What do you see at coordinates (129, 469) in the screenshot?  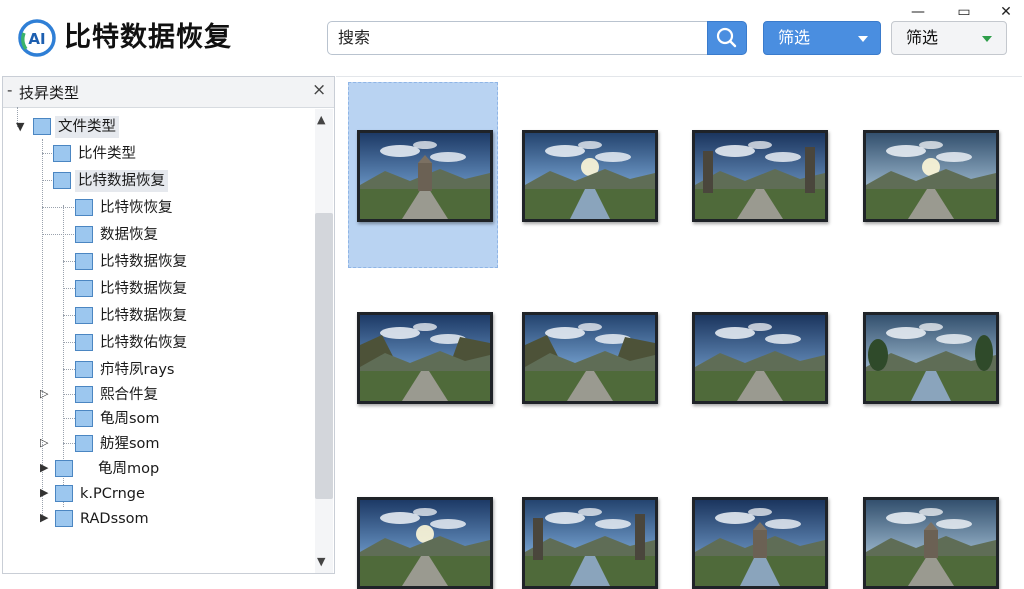 I see `tree-item-label: 龟周mop` at bounding box center [129, 469].